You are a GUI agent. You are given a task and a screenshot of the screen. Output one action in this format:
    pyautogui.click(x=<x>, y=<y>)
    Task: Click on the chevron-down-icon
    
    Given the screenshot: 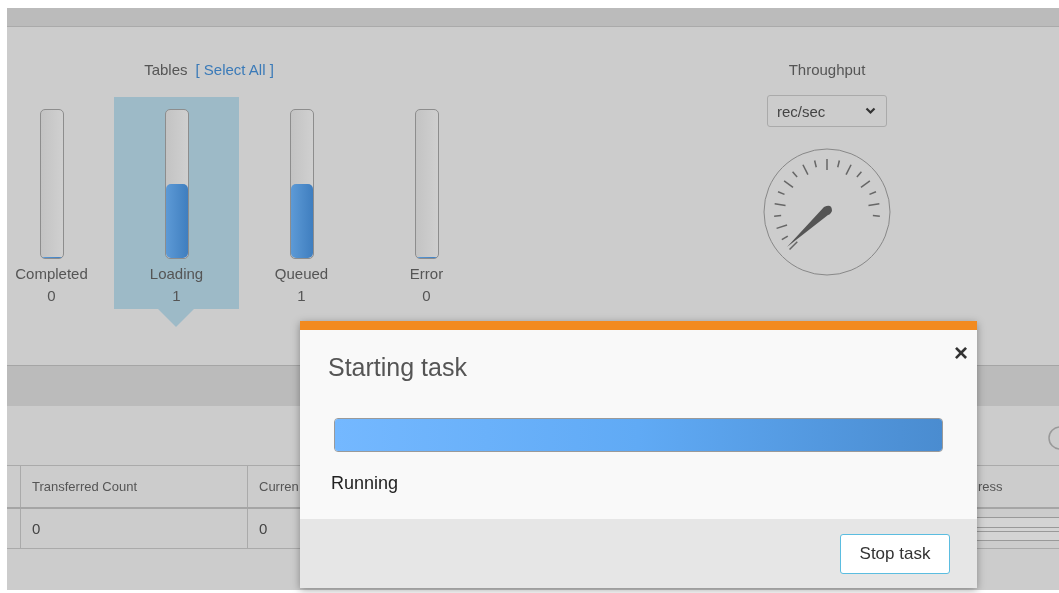 What is the action you would take?
    pyautogui.click(x=870, y=111)
    